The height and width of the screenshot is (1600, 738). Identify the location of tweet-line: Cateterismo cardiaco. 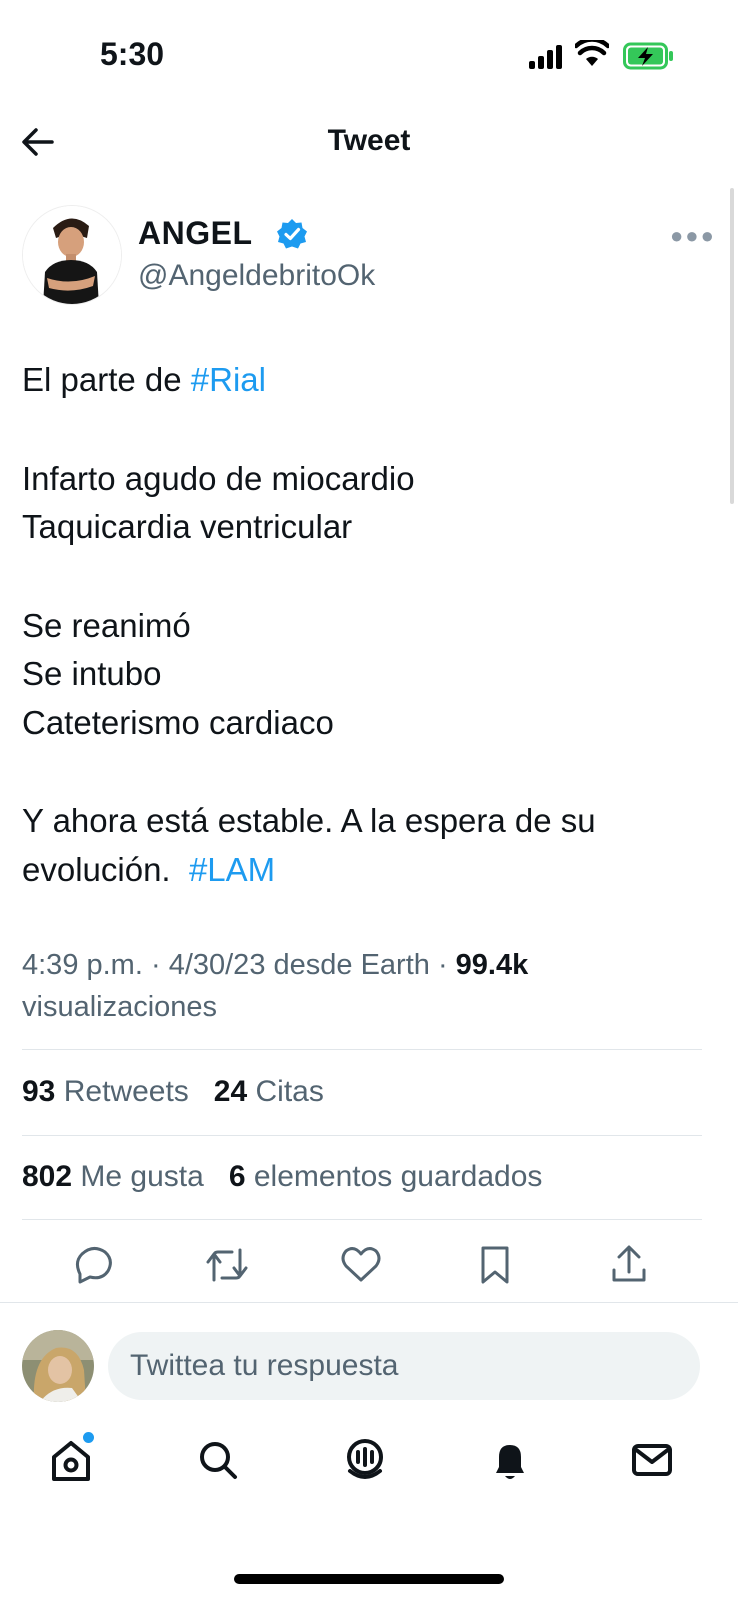
(178, 722).